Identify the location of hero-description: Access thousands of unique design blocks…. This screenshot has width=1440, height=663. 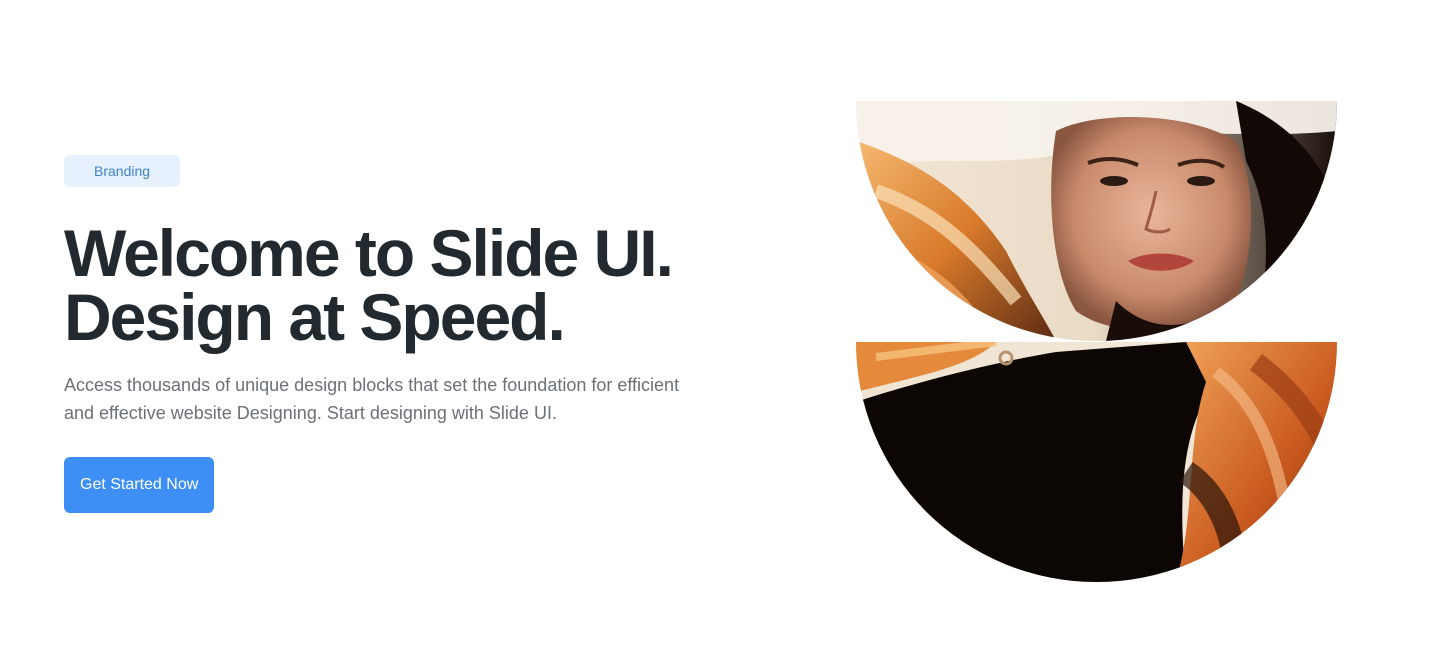
(409, 399).